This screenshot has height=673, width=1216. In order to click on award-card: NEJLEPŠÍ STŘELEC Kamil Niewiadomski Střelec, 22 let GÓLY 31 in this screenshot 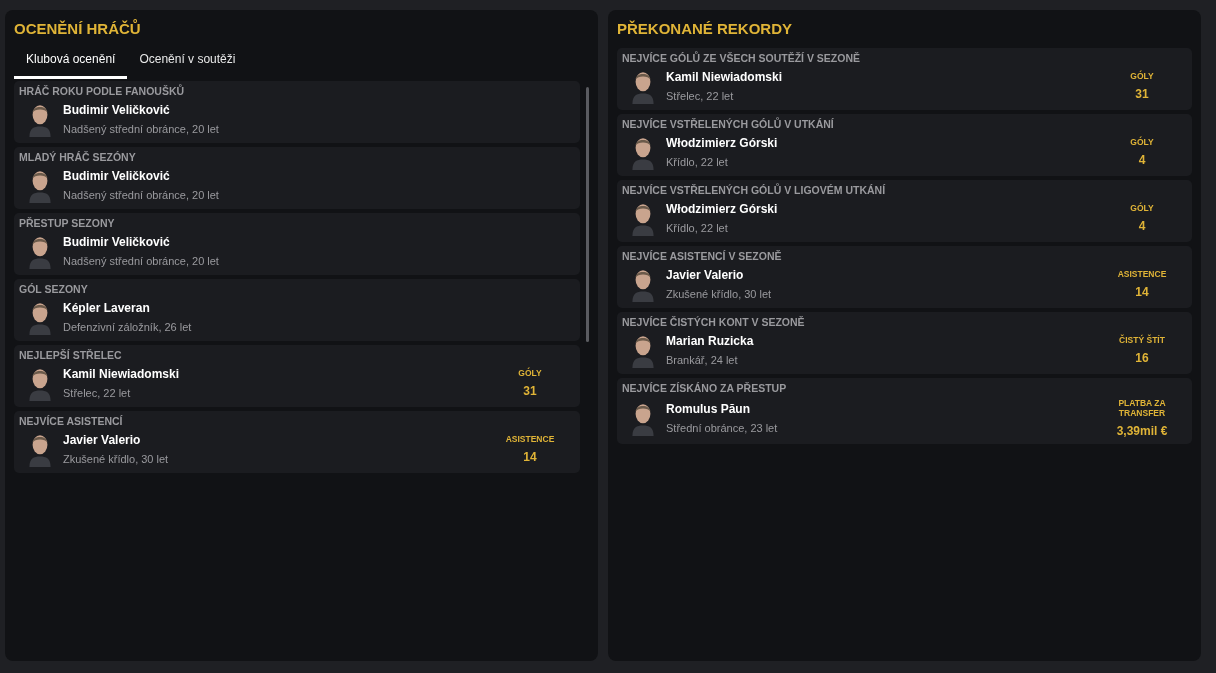, I will do `click(297, 376)`.